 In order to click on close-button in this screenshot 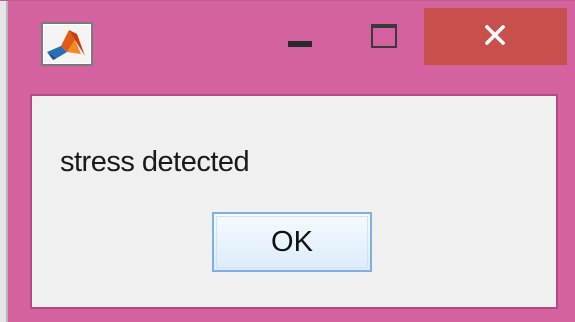, I will do `click(495, 36)`.